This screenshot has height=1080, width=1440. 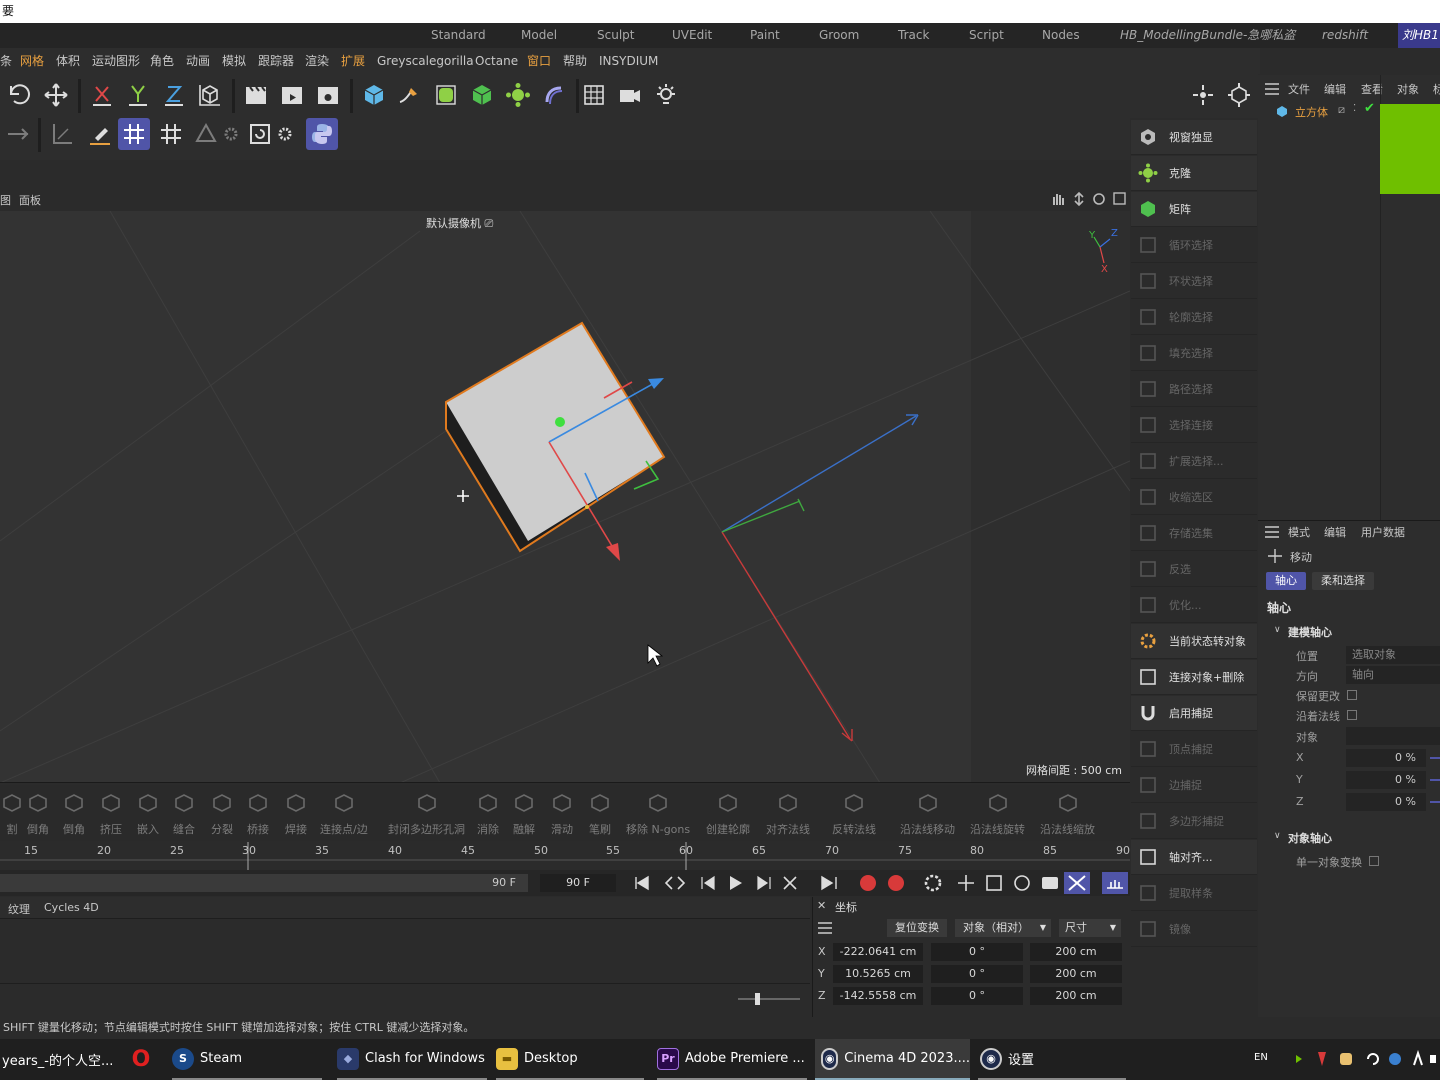 What do you see at coordinates (198, 61) in the screenshot?
I see `menu-item-animation: 动画` at bounding box center [198, 61].